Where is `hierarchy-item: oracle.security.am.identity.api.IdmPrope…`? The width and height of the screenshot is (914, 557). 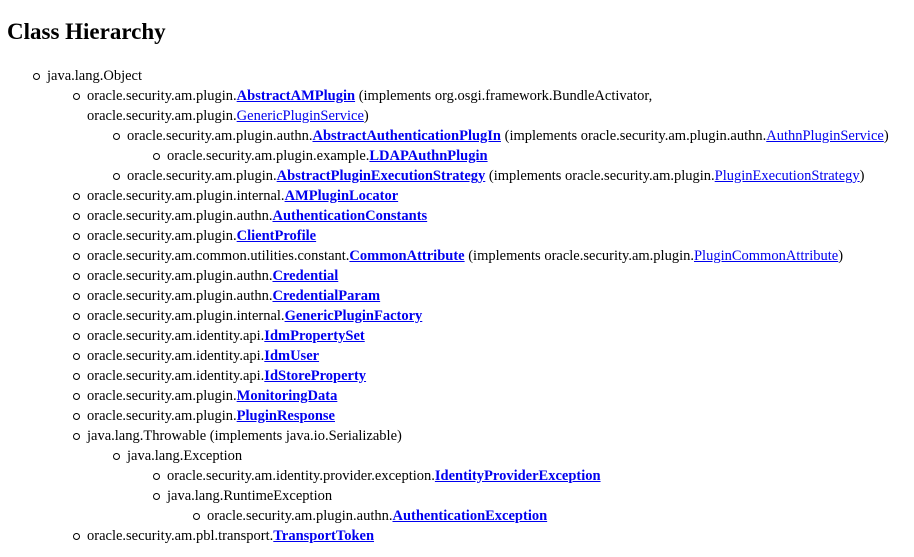 hierarchy-item: oracle.security.am.identity.api.IdmPrope… is located at coordinates (226, 336).